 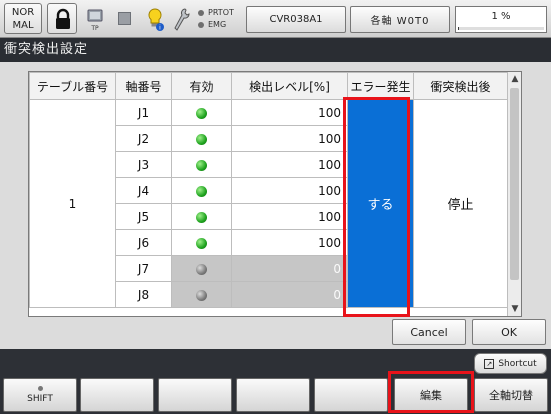 I want to click on ok-button: OK, so click(x=509, y=332).